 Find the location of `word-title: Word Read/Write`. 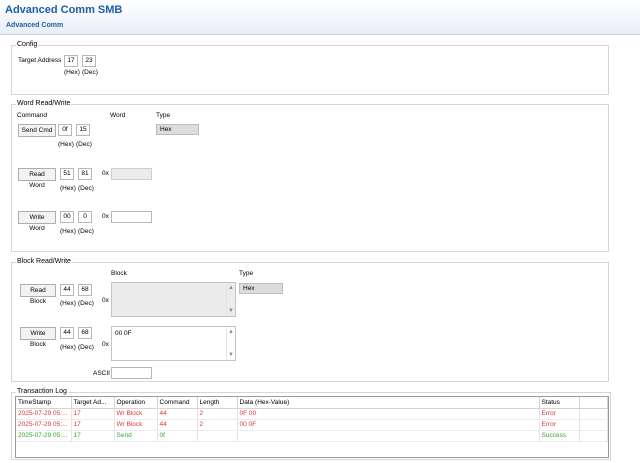

word-title: Word Read/Write is located at coordinates (44, 103).